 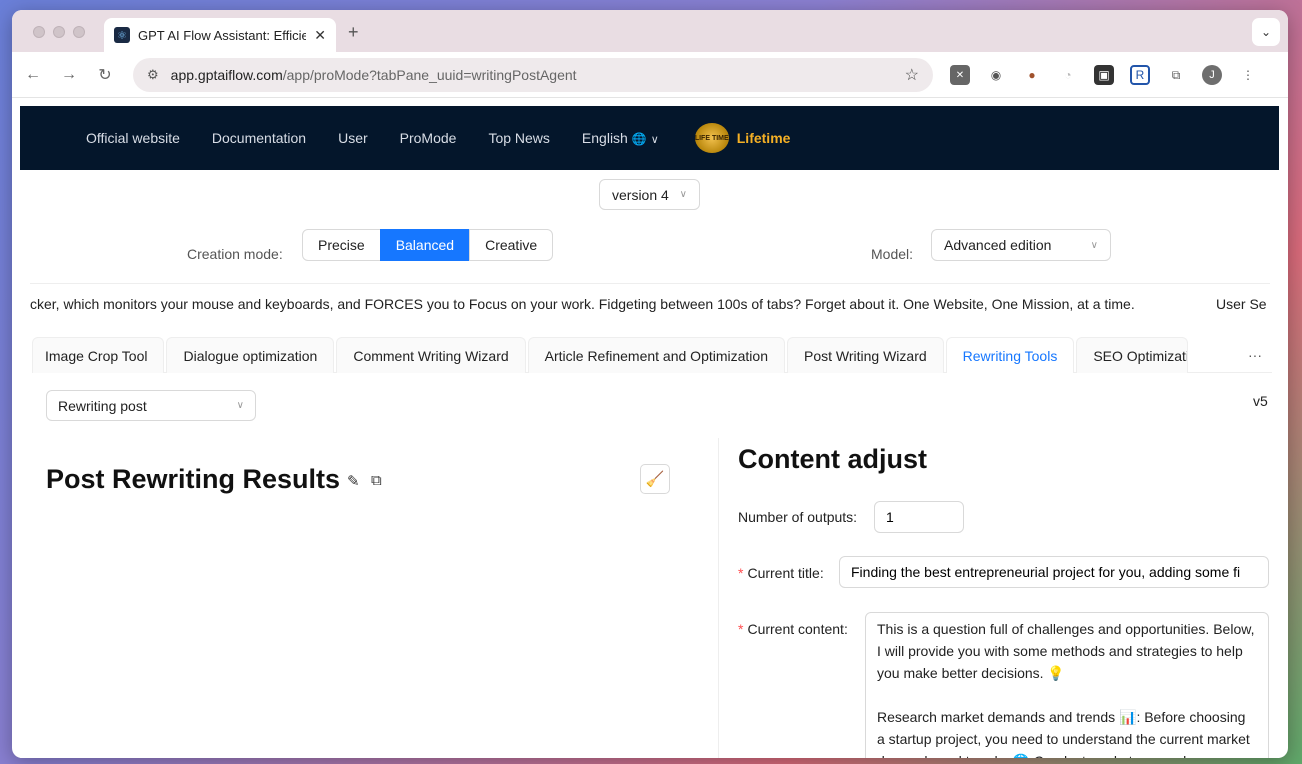 What do you see at coordinates (865, 355) in the screenshot?
I see `tab-post-writing-wizard: Post Writing Wizard` at bounding box center [865, 355].